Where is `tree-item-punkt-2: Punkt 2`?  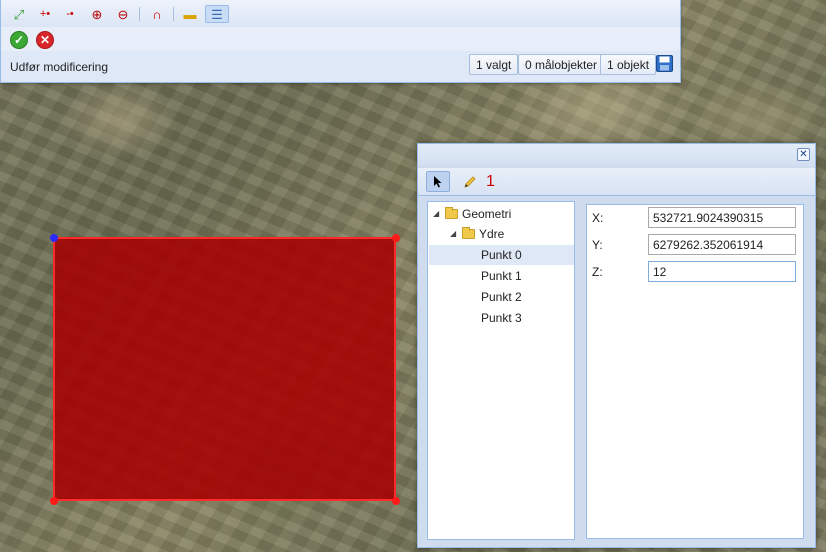
tree-item-punkt-2: Punkt 2 is located at coordinates (501, 297).